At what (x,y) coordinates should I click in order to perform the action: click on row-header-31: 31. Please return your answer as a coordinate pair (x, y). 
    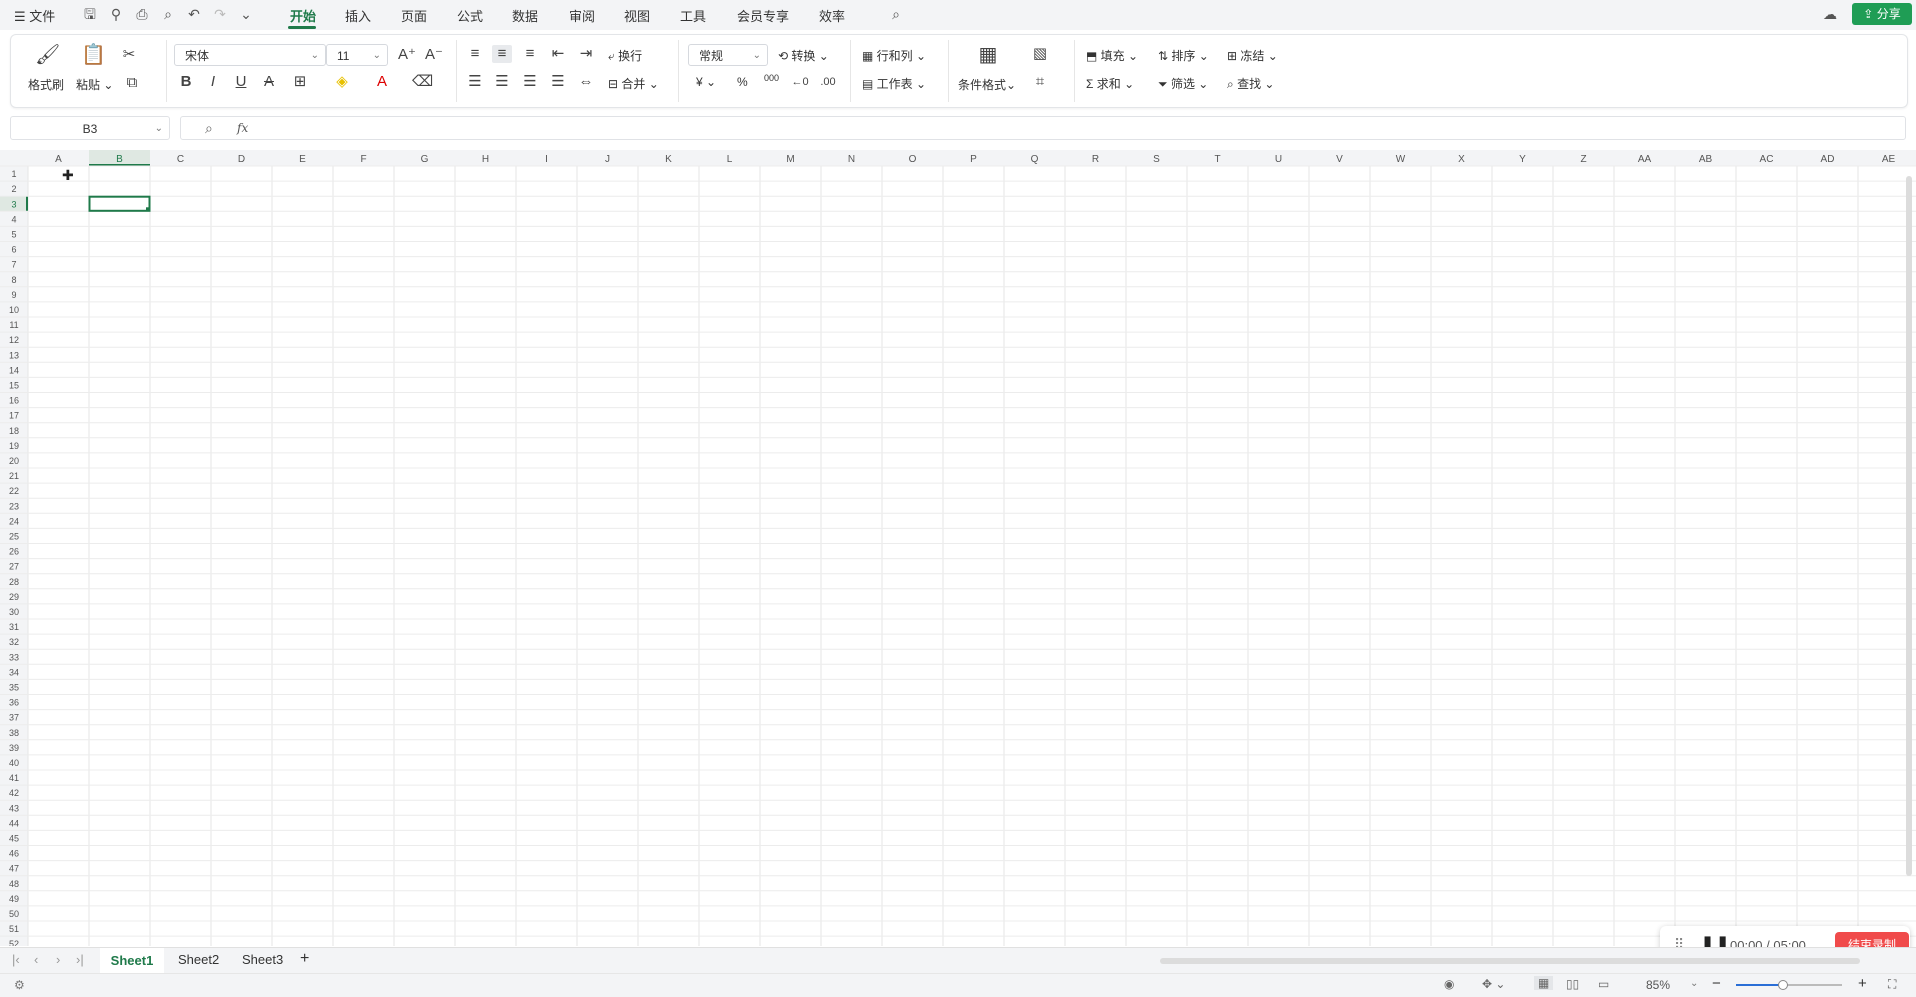
    Looking at the image, I should click on (14, 627).